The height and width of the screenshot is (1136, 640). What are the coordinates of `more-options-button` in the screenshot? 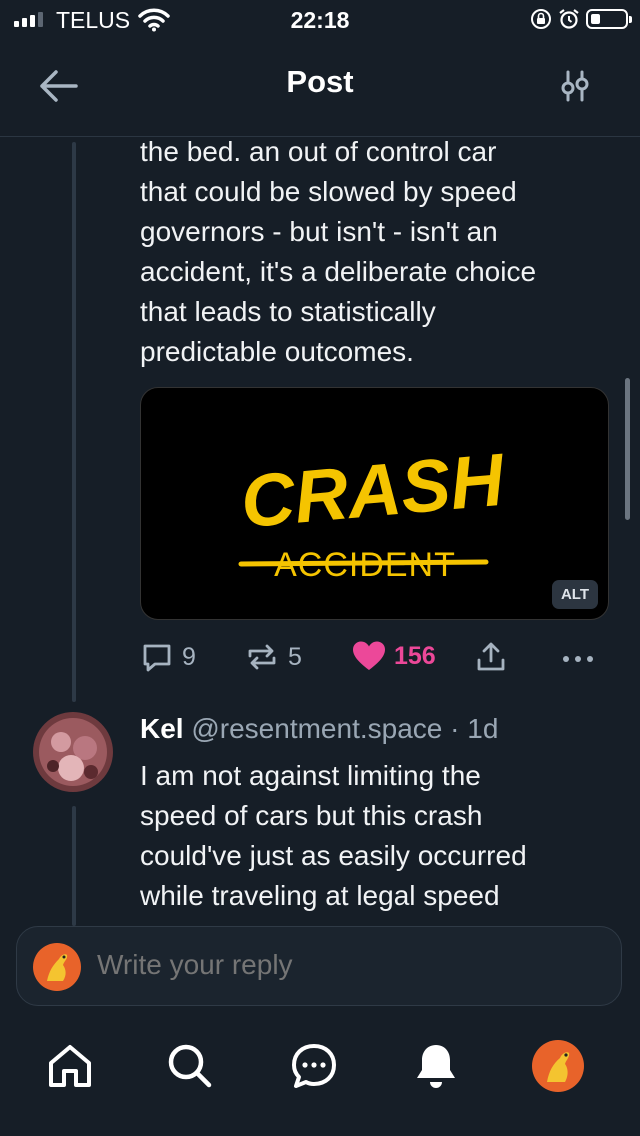 It's located at (578, 659).